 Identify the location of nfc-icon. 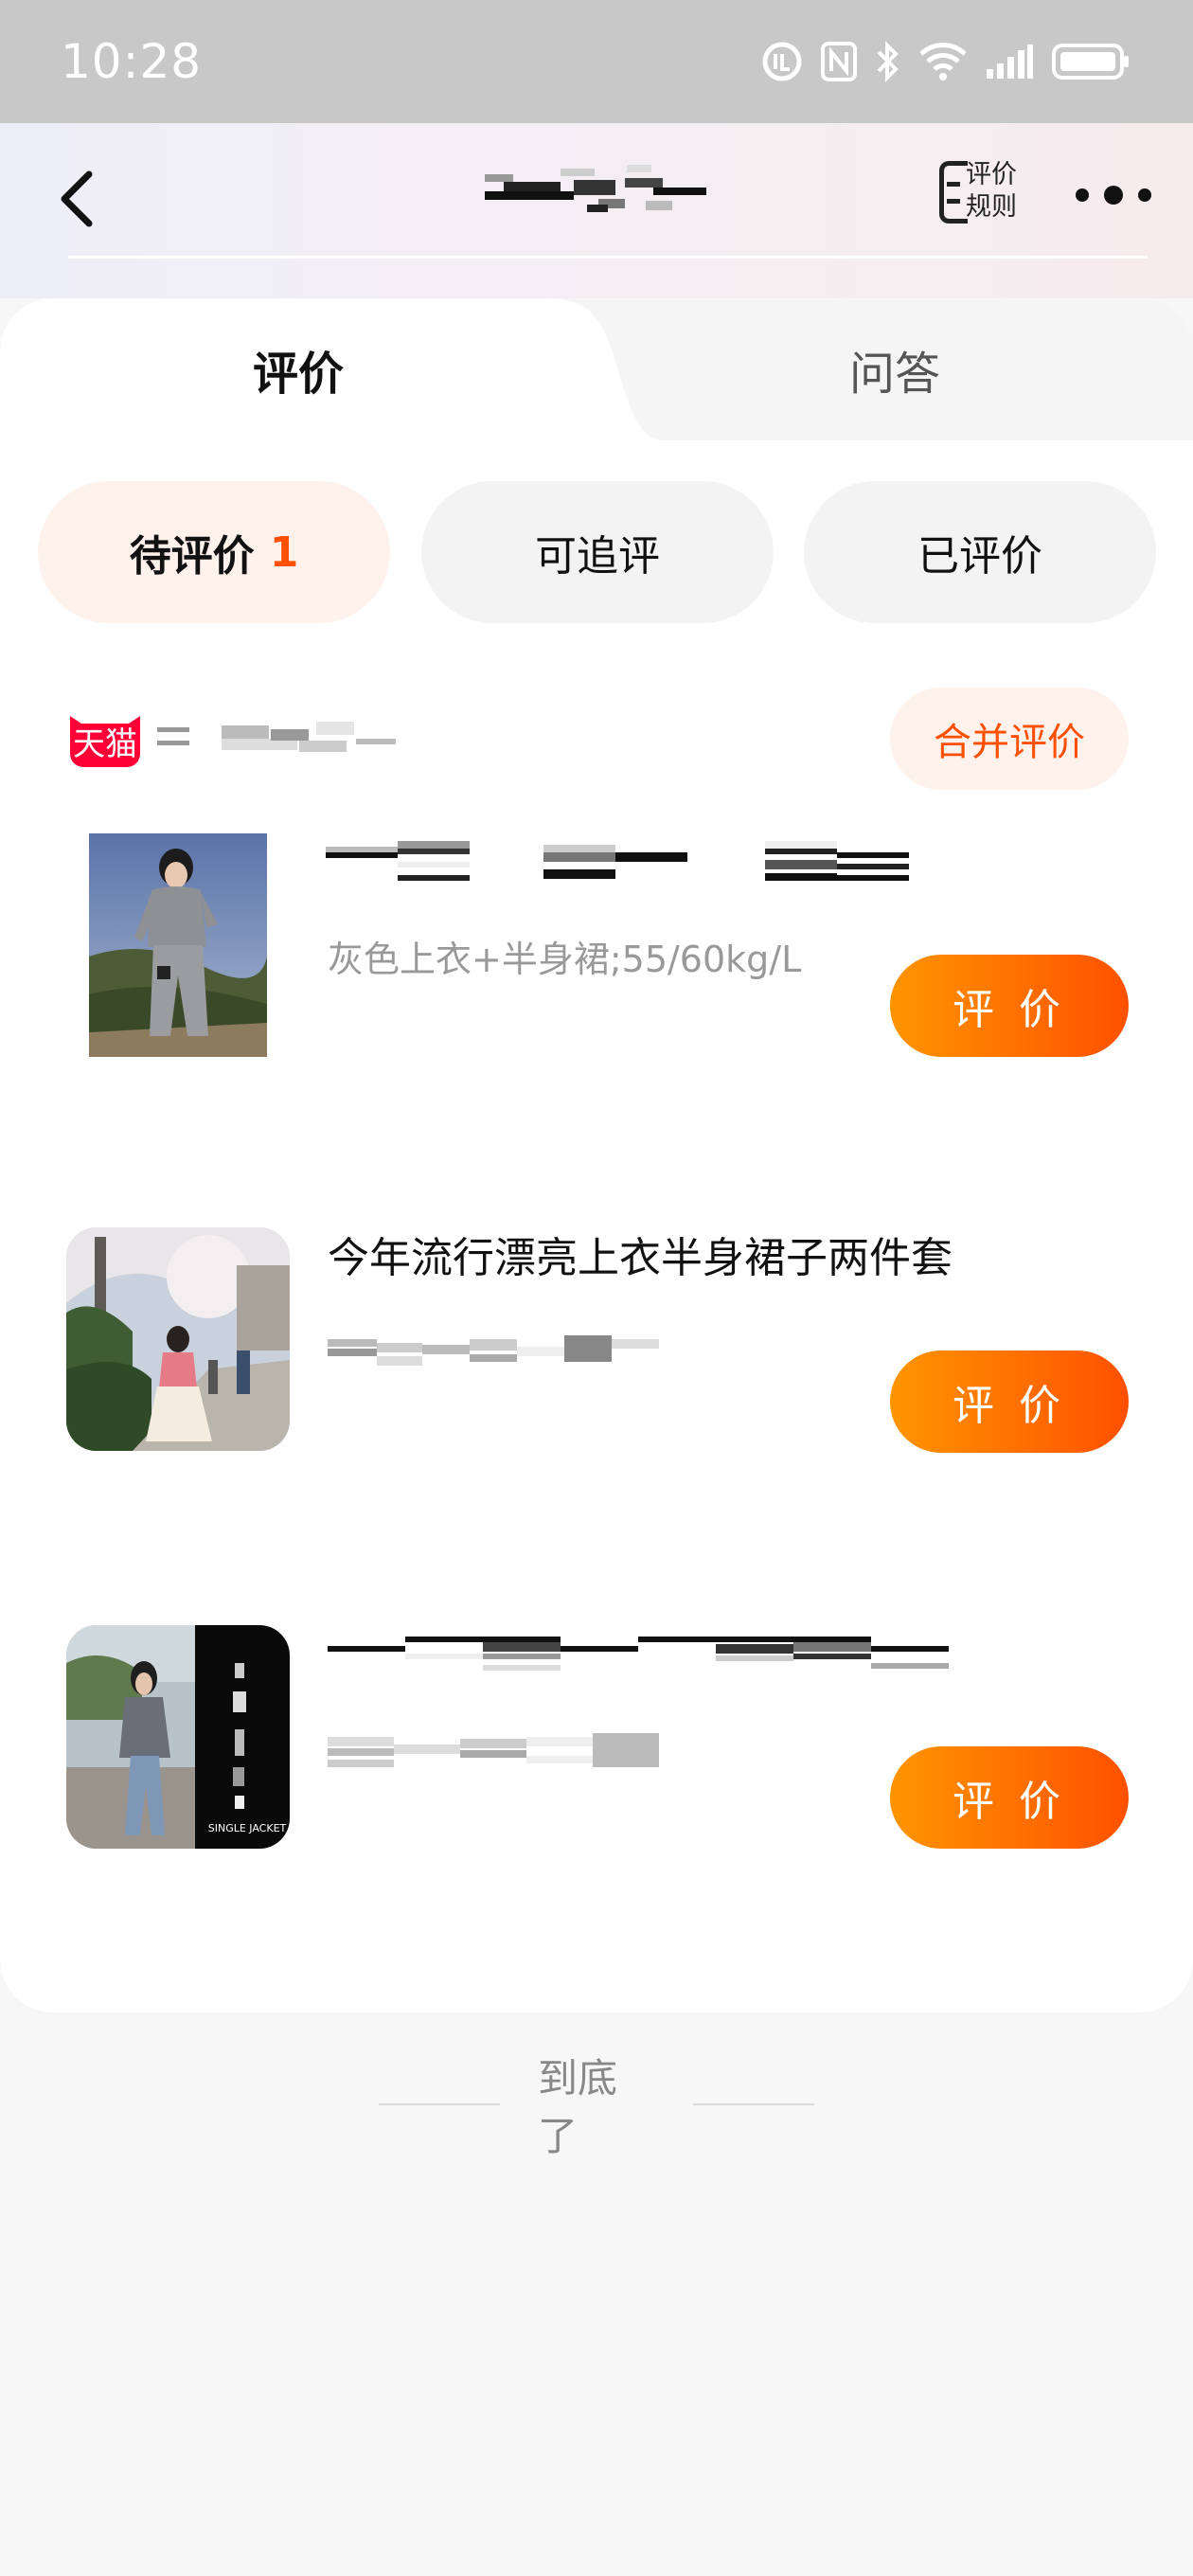
(839, 61).